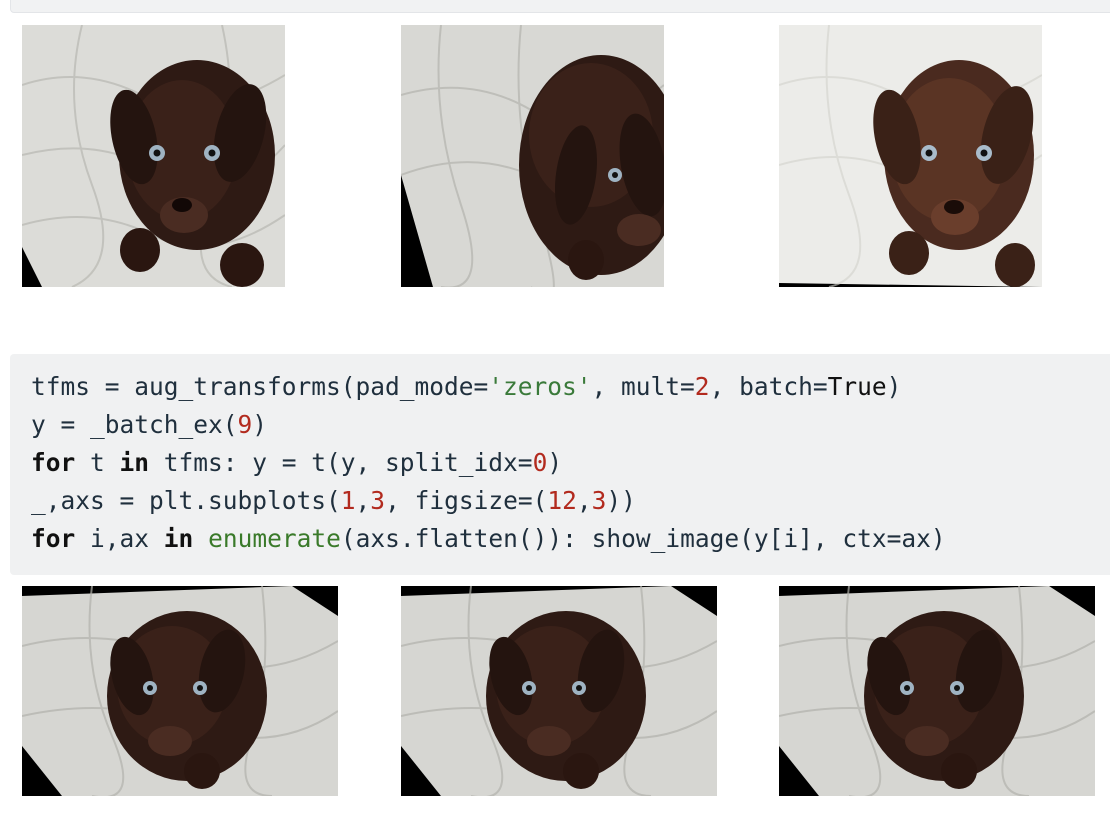 The width and height of the screenshot is (1110, 818). Describe the element at coordinates (768, 386) in the screenshot. I see `code-token: , batch=` at that location.